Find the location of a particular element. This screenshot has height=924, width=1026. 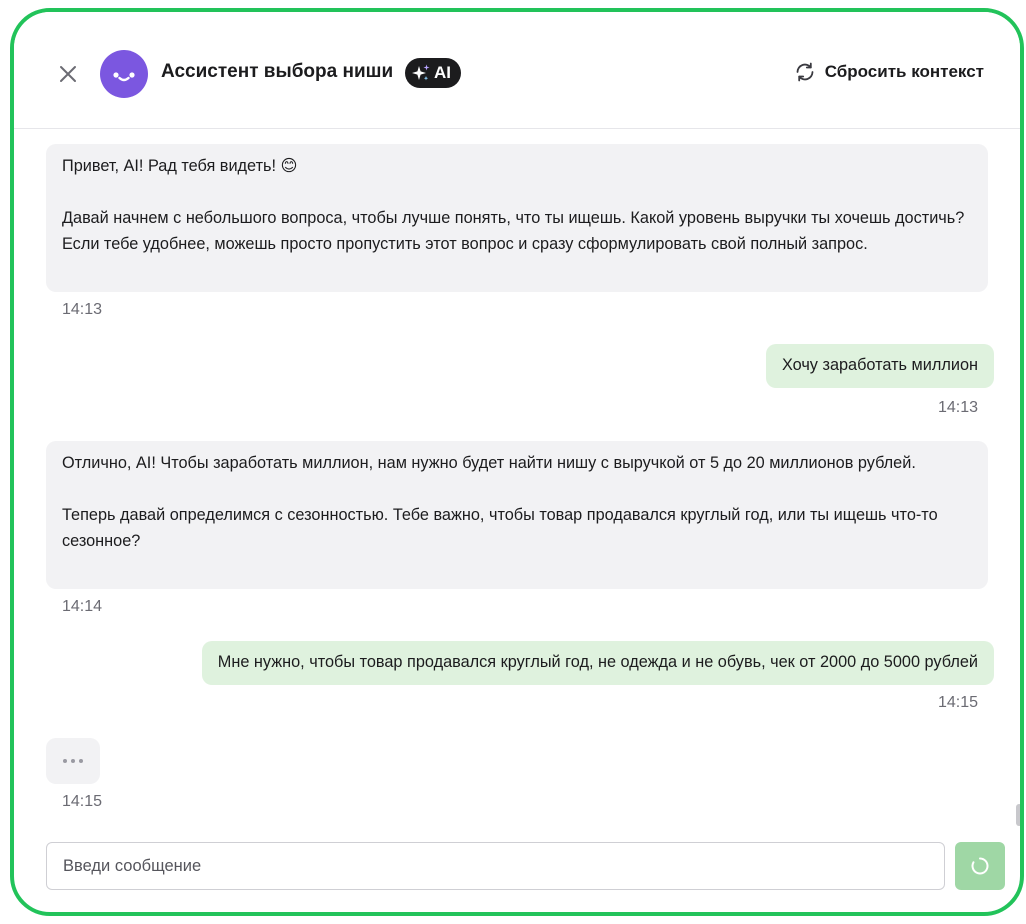

ai-badge-label: AI is located at coordinates (442, 72).